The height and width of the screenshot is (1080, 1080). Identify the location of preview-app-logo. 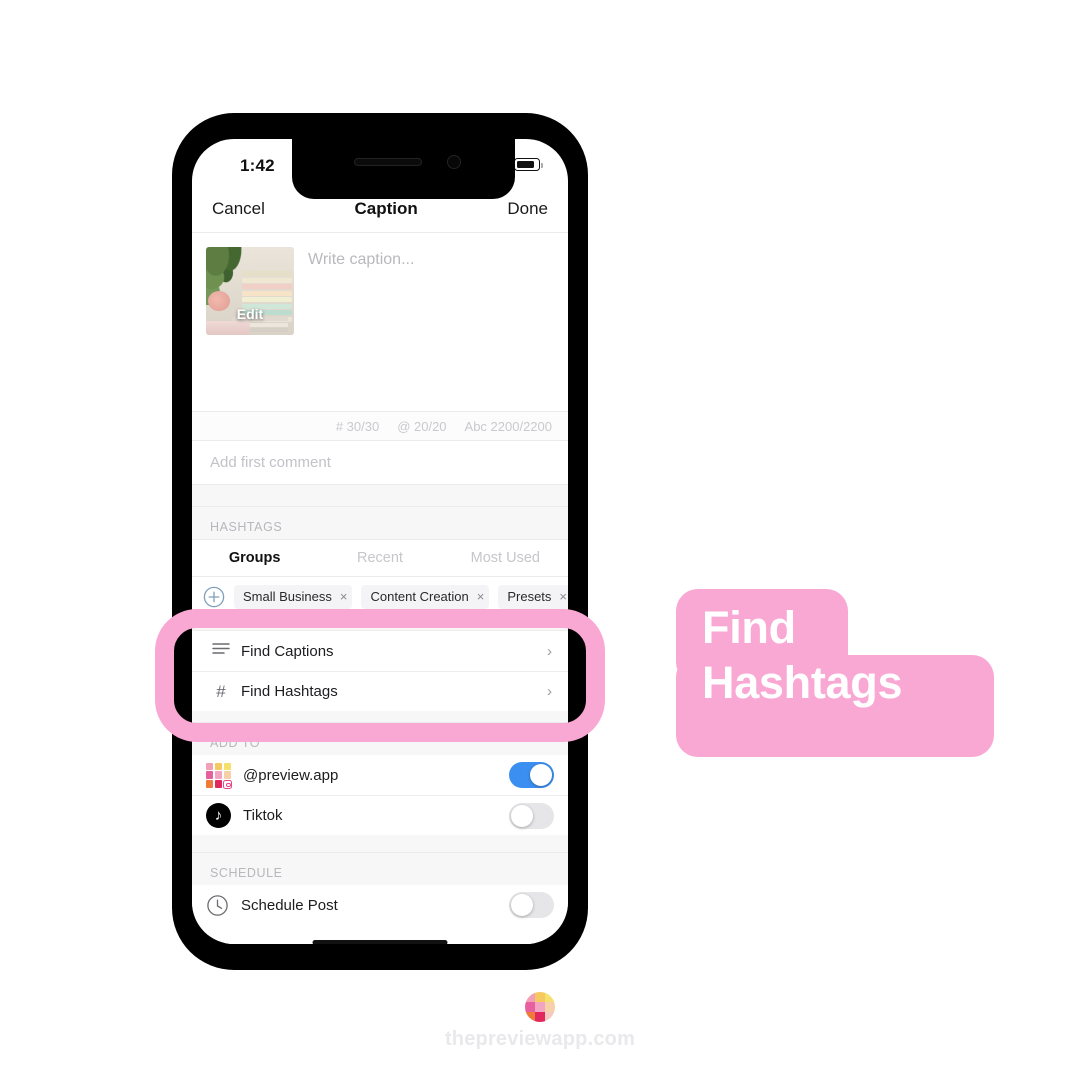
(540, 1007).